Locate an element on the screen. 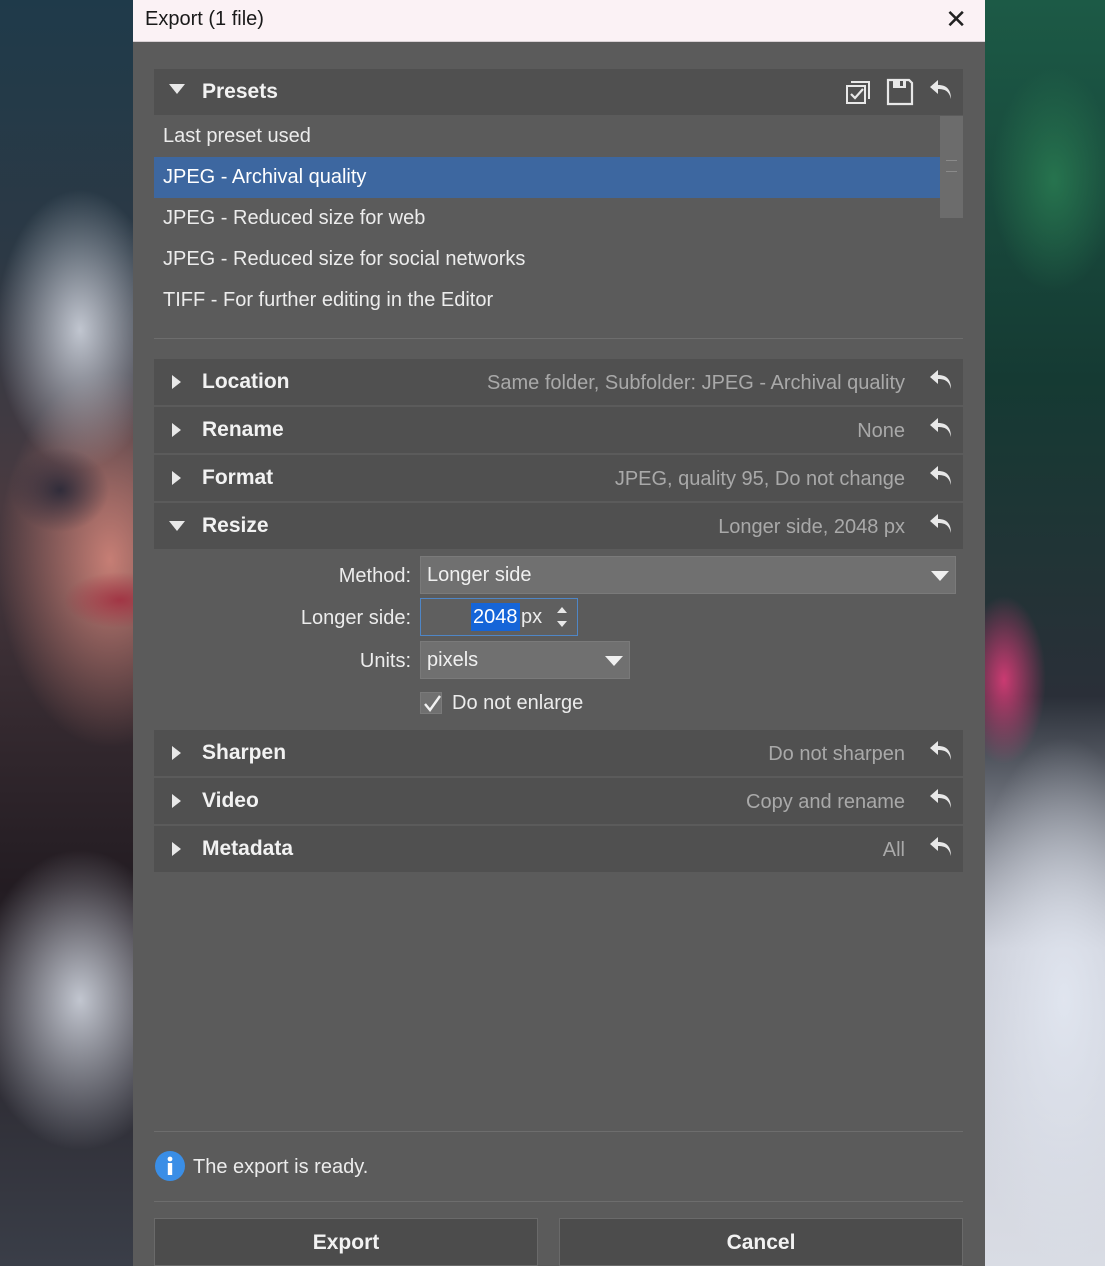 The height and width of the screenshot is (1266, 1105). longer-side-label: Longer side: is located at coordinates (355, 618).